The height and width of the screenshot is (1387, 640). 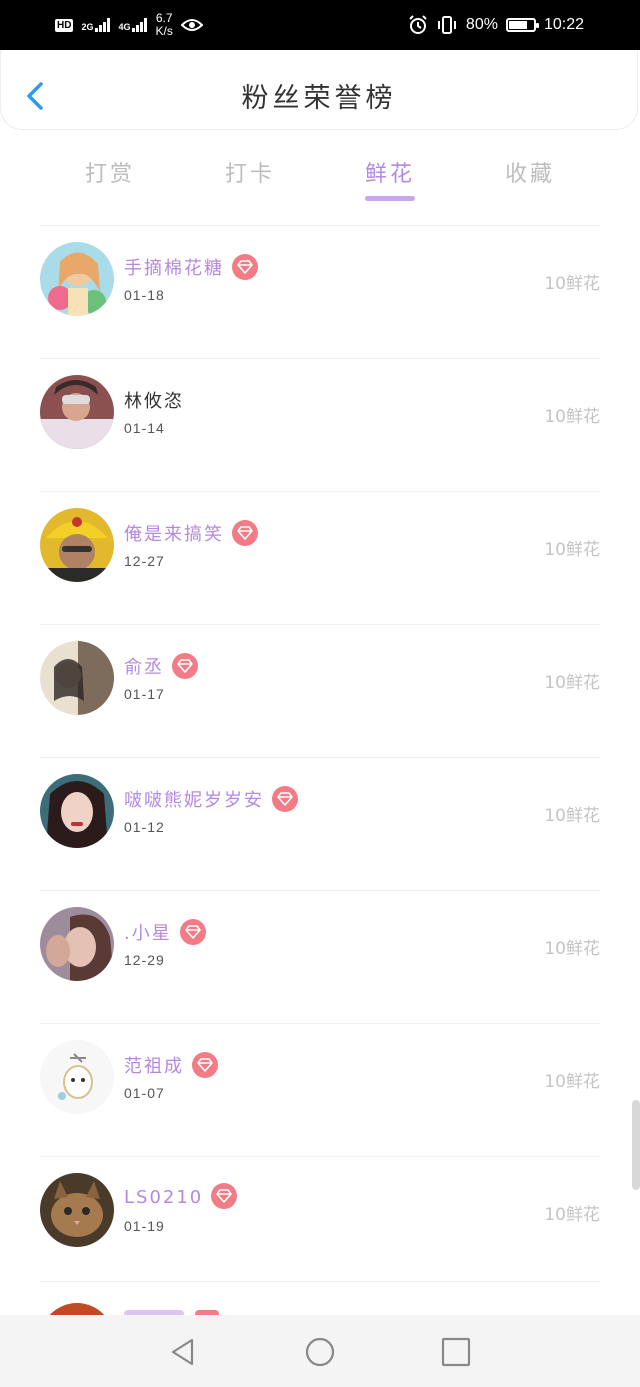 What do you see at coordinates (320, 956) in the screenshot?
I see `list-item: .小星 12-29 10鲜花` at bounding box center [320, 956].